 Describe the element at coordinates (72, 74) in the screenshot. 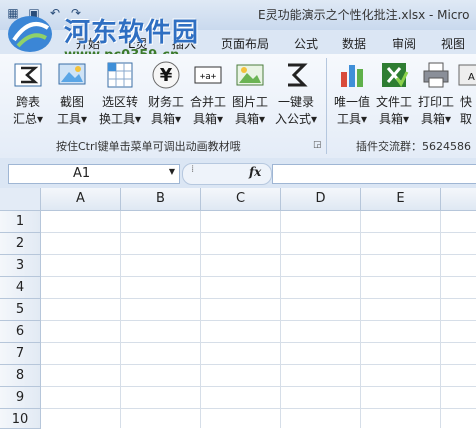

I see `screenshot-icon` at that location.